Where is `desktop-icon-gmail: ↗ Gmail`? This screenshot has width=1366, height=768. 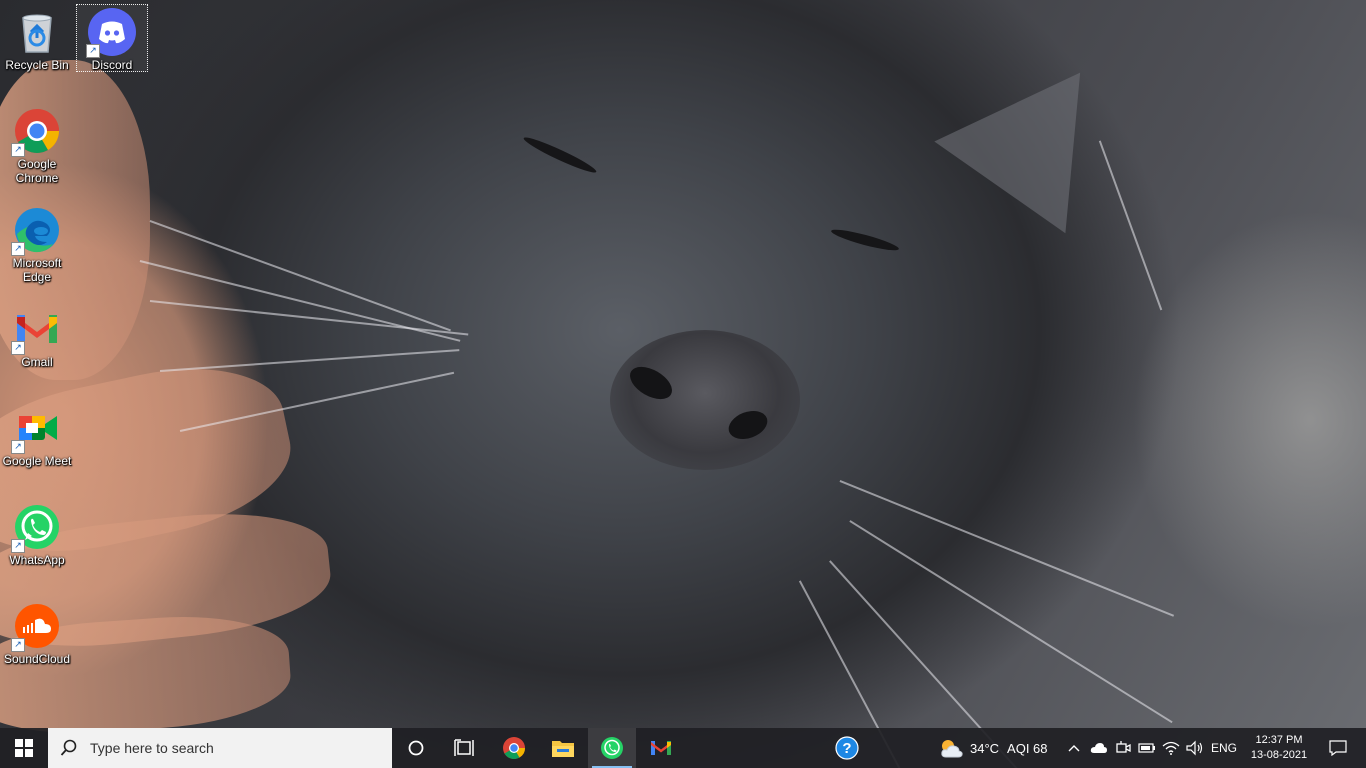 desktop-icon-gmail: ↗ Gmail is located at coordinates (37, 335).